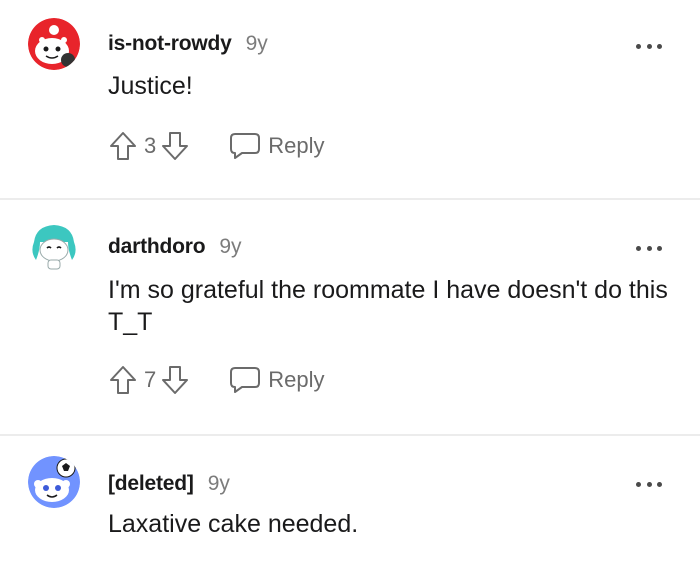 Image resolution: width=700 pixels, height=563 pixels. What do you see at coordinates (233, 524) in the screenshot?
I see `comment-body: Laxative cake needed.` at bounding box center [233, 524].